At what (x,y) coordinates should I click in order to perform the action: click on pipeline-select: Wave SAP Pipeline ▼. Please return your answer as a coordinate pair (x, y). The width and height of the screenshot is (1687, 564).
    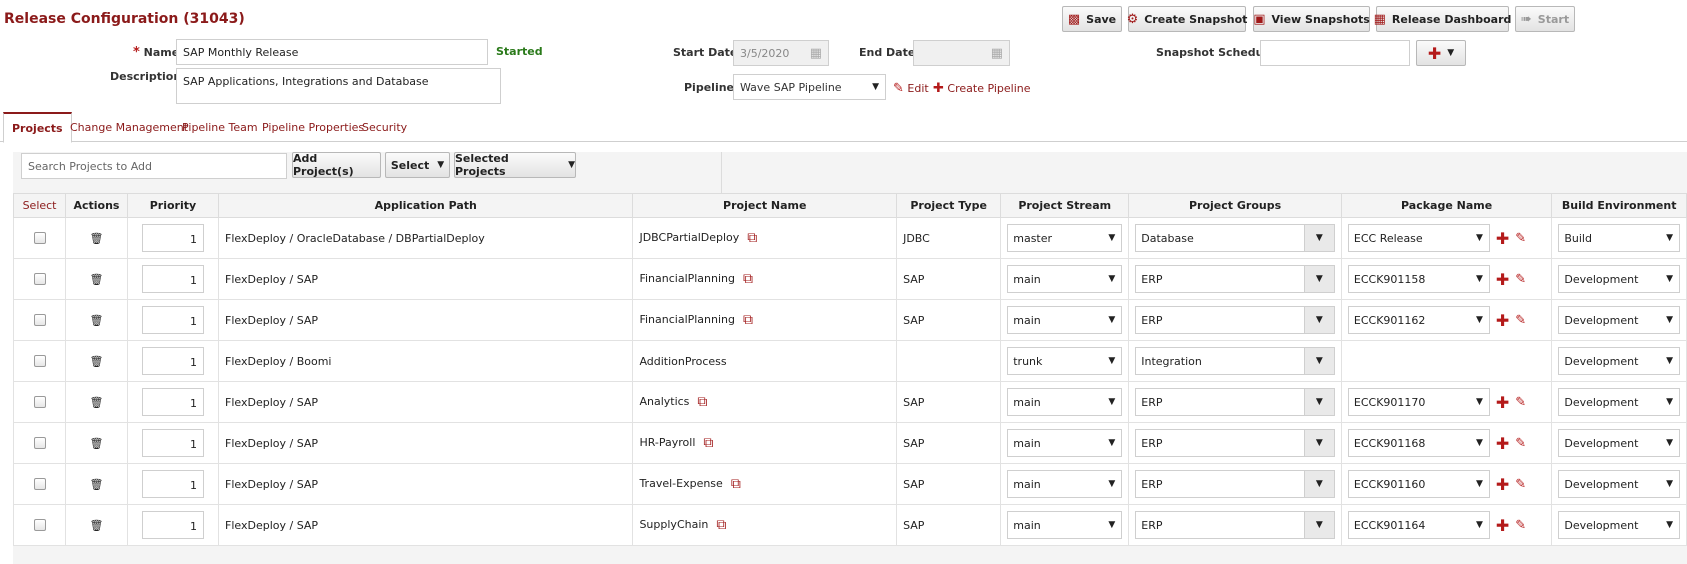
    Looking at the image, I should click on (809, 87).